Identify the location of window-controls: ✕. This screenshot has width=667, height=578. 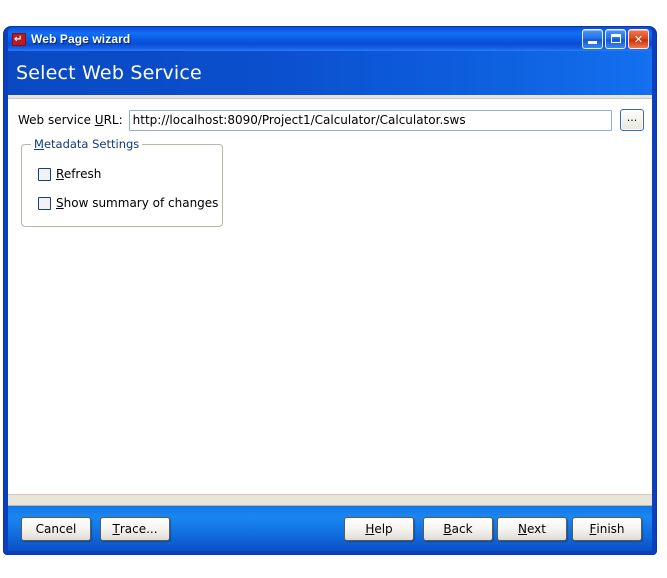
(615, 39).